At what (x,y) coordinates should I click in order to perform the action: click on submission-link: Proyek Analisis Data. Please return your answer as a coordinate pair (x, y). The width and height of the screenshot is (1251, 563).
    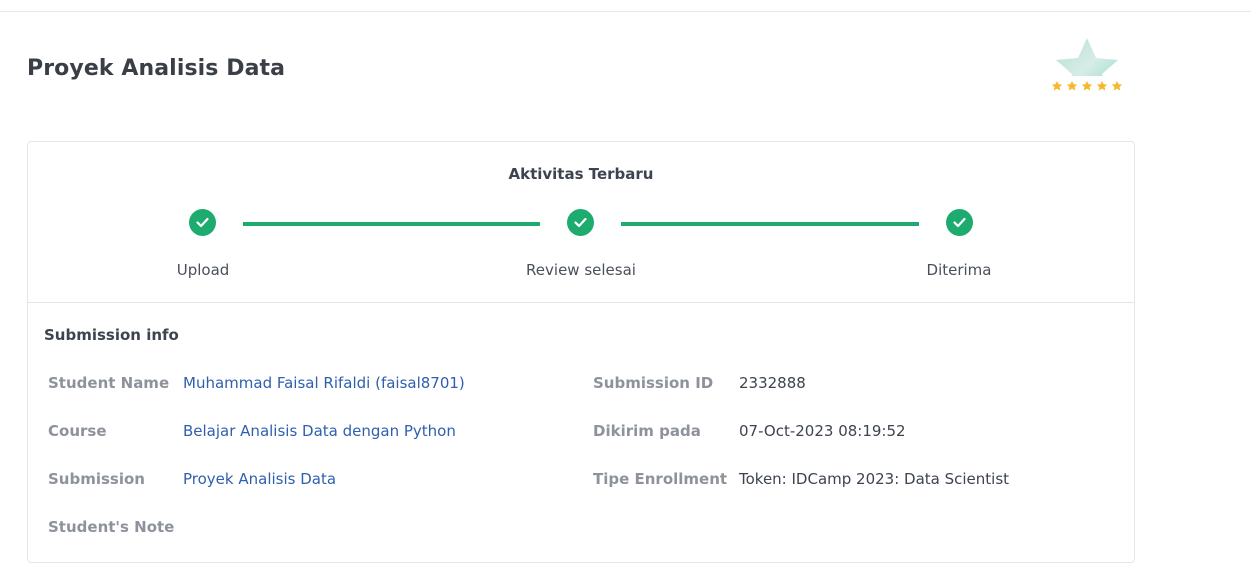
    Looking at the image, I should click on (259, 479).